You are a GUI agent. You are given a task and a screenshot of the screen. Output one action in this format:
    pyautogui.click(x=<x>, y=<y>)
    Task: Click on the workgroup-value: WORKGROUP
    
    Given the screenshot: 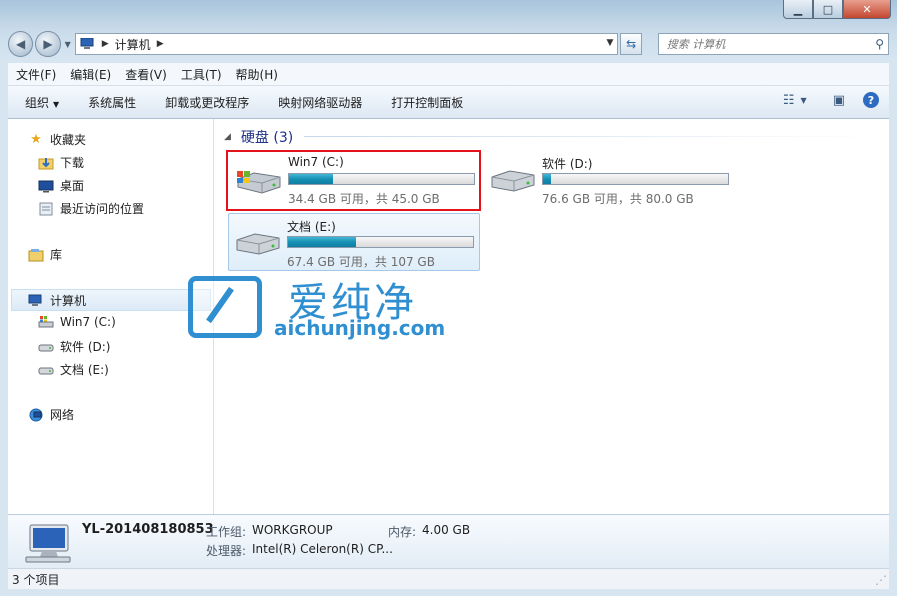 What is the action you would take?
    pyautogui.click(x=292, y=530)
    